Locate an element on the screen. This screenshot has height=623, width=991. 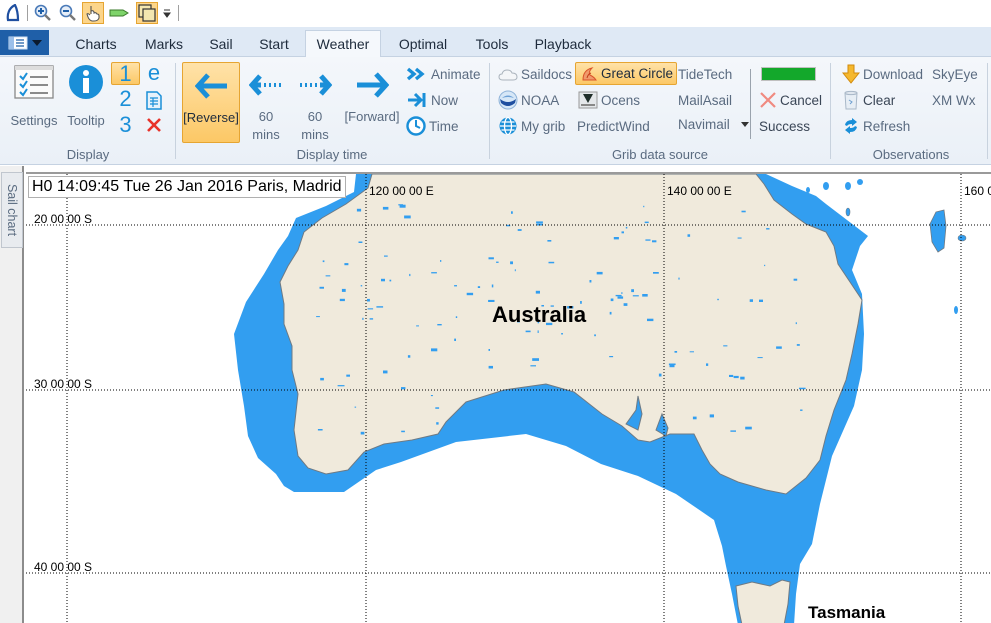
application-menu-button is located at coordinates (24, 42).